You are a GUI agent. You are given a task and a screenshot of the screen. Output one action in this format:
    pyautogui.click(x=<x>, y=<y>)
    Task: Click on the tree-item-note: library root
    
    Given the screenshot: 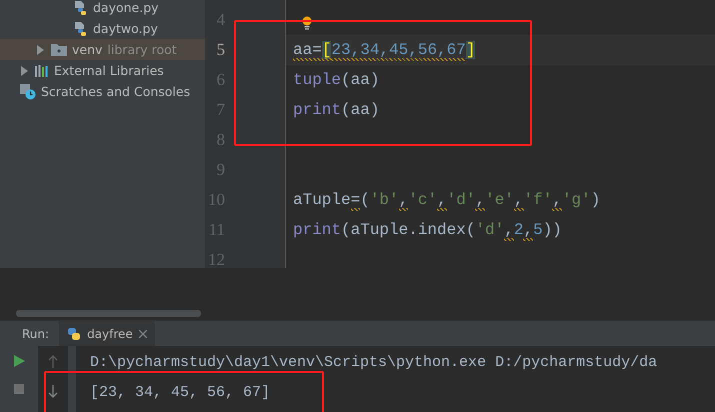 What is the action you would take?
    pyautogui.click(x=142, y=49)
    